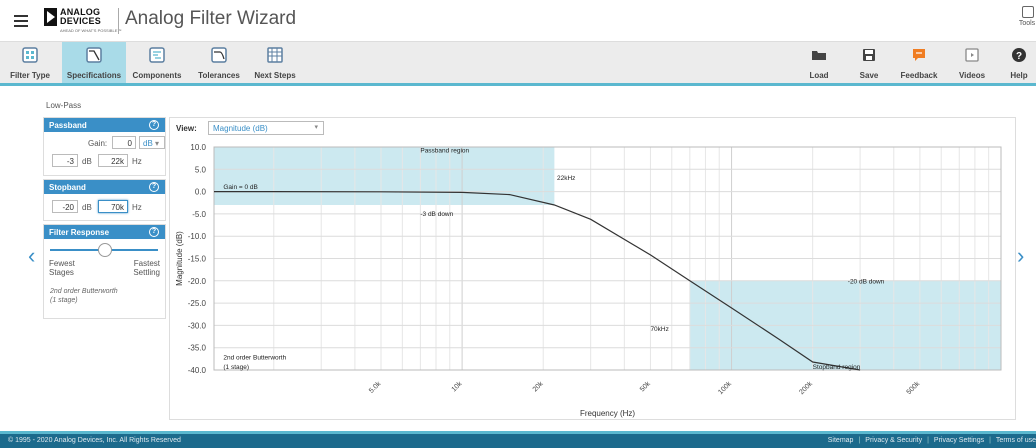 Image resolution: width=1036 pixels, height=448 pixels. I want to click on next-arrow-icon: ›, so click(1024, 257).